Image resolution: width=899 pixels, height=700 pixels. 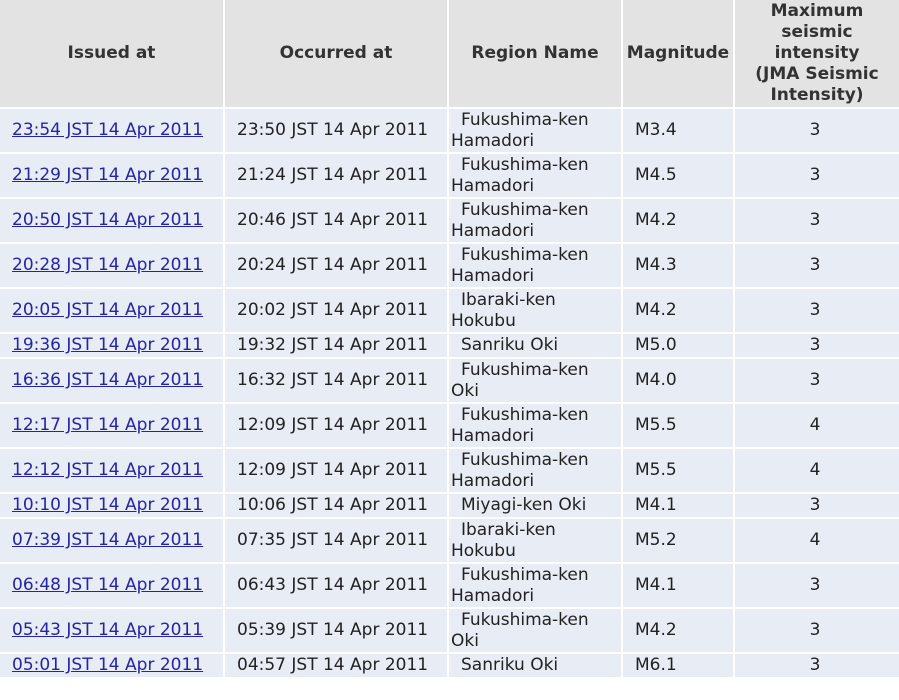 I want to click on occurred-cell: 16:32 JST 14 Apr 2011, so click(x=336, y=380).